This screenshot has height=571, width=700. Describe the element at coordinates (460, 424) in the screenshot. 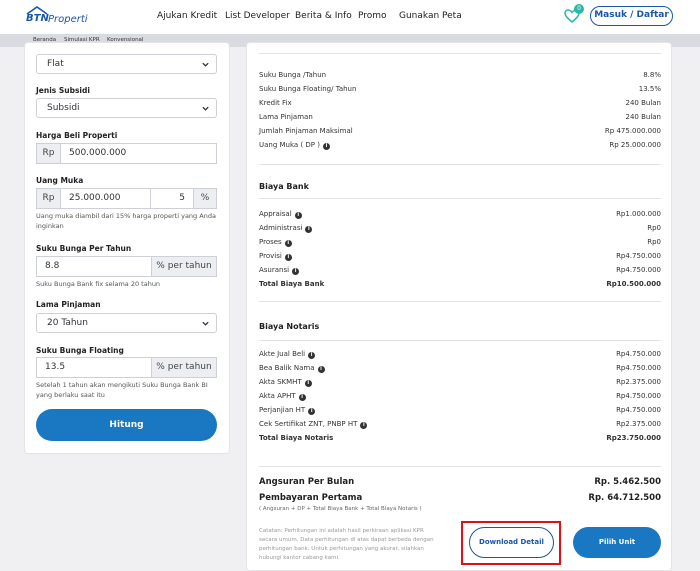

I see `notaris-row: Cek Sertifikat ZNT, PNBP HT i Rp2.375.000` at that location.